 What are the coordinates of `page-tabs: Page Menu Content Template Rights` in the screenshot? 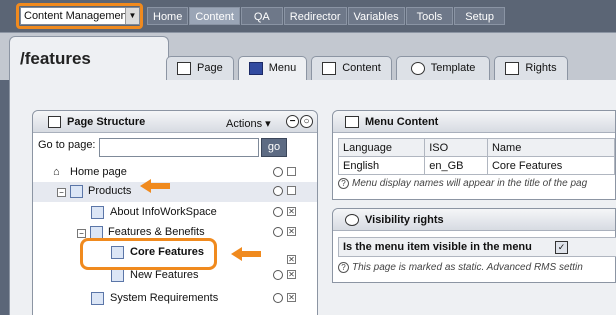 It's located at (369, 68).